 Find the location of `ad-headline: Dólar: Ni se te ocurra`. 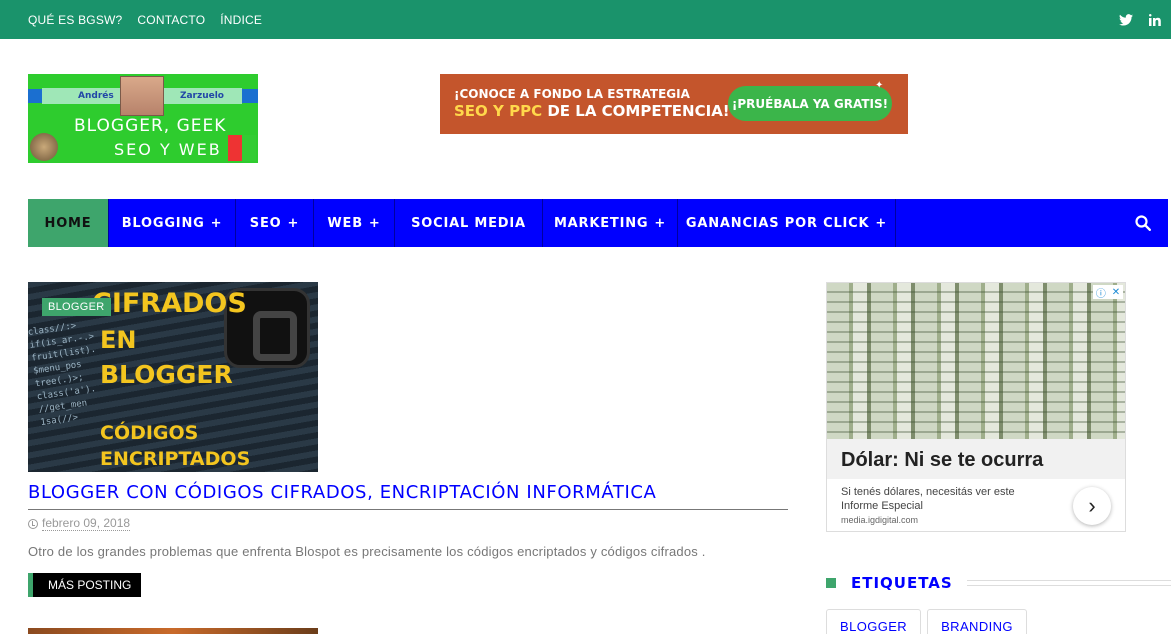

ad-headline: Dólar: Ni se te ocurra is located at coordinates (976, 459).